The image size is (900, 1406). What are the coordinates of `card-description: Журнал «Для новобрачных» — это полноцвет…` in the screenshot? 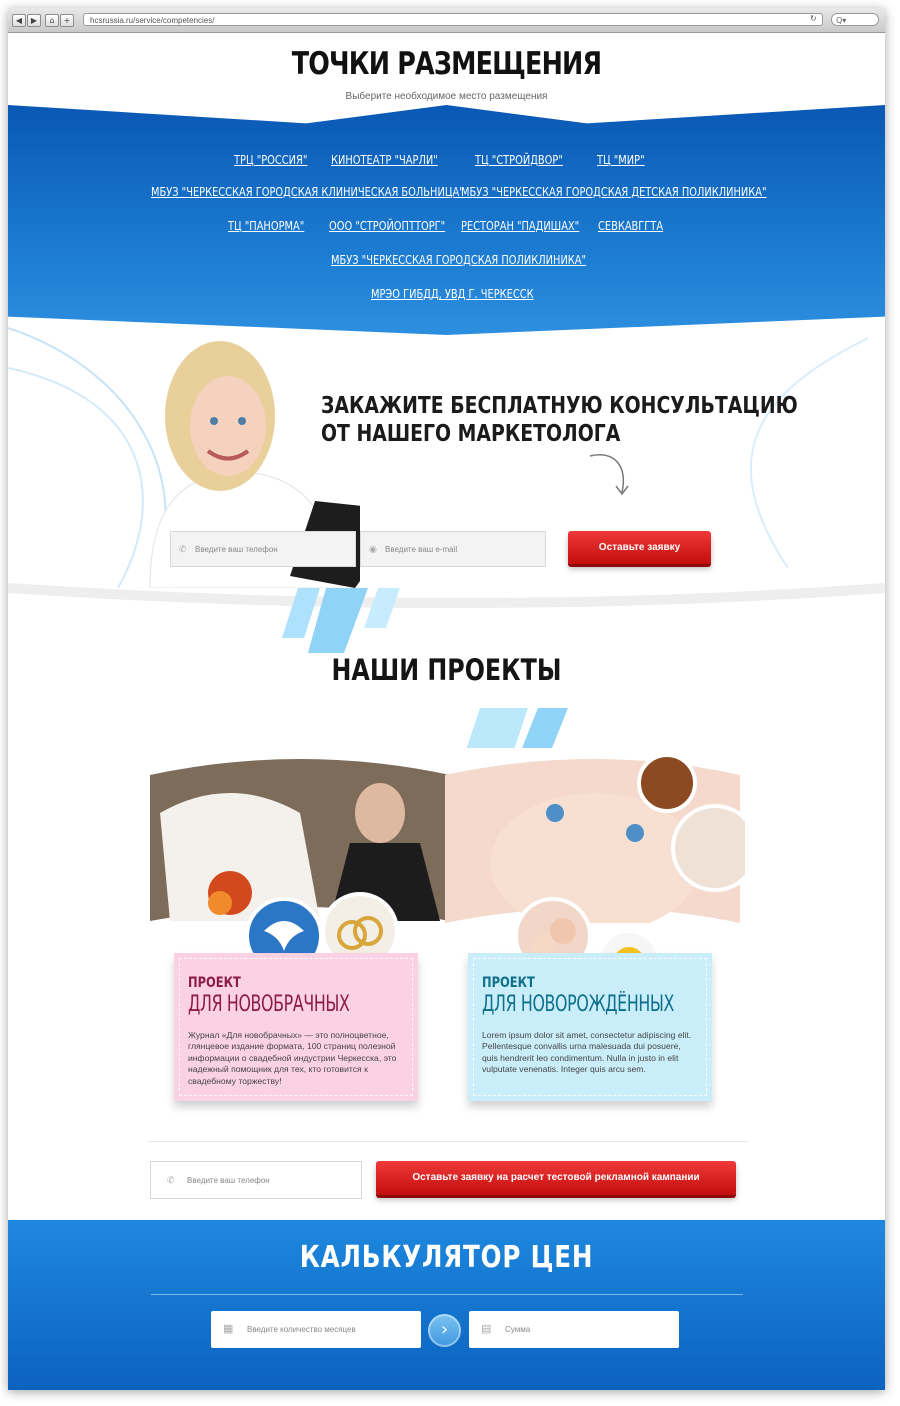 It's located at (292, 1058).